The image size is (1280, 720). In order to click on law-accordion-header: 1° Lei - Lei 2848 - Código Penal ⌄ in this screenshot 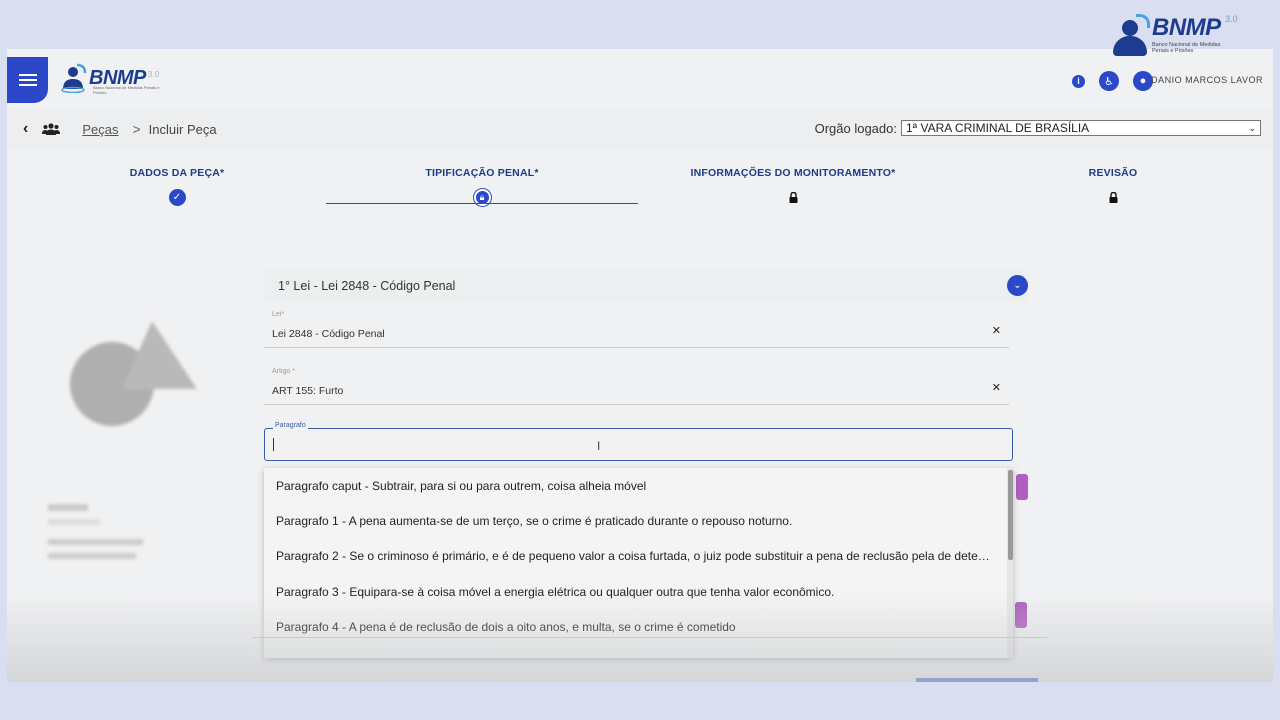, I will do `click(646, 285)`.